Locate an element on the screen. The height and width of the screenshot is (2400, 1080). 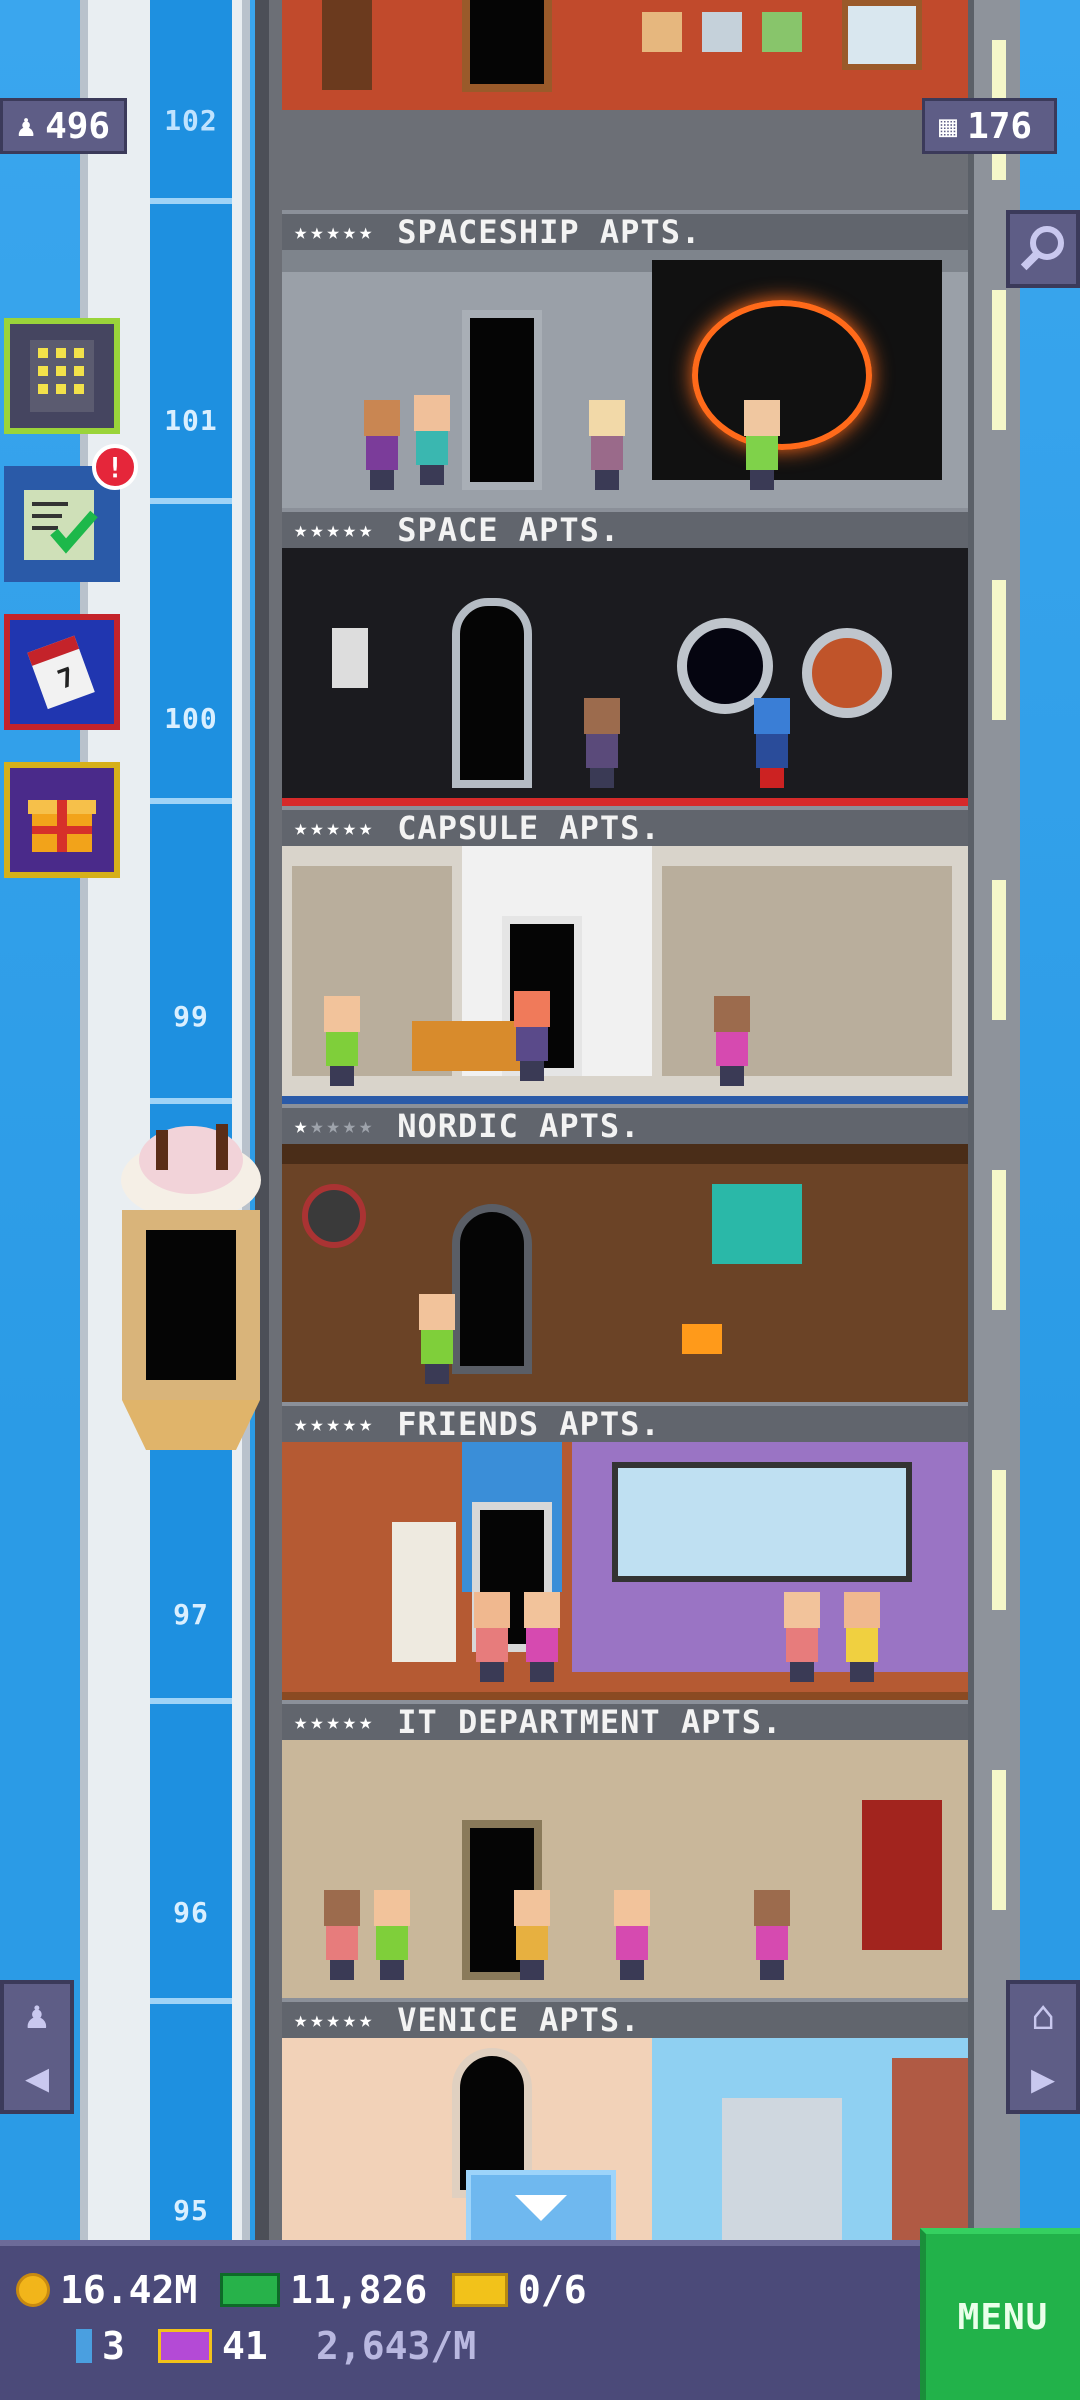
roof-up-button: ⌂ ▶ is located at coordinates (1043, 2047).